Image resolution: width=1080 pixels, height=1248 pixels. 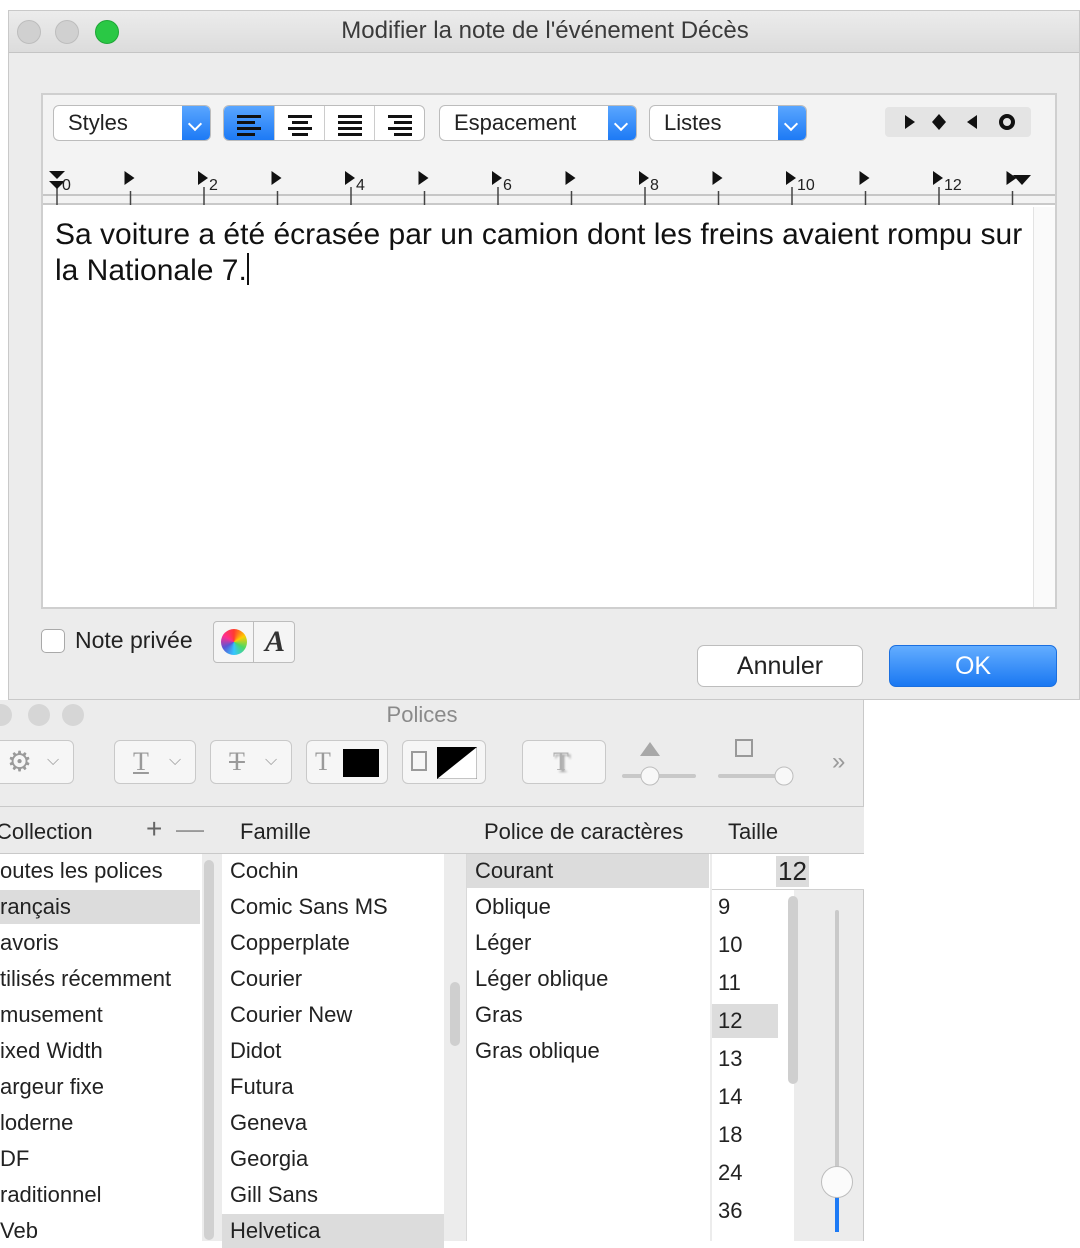 What do you see at coordinates (333, 1231) in the screenshot?
I see `list-item: Helvetica` at bounding box center [333, 1231].